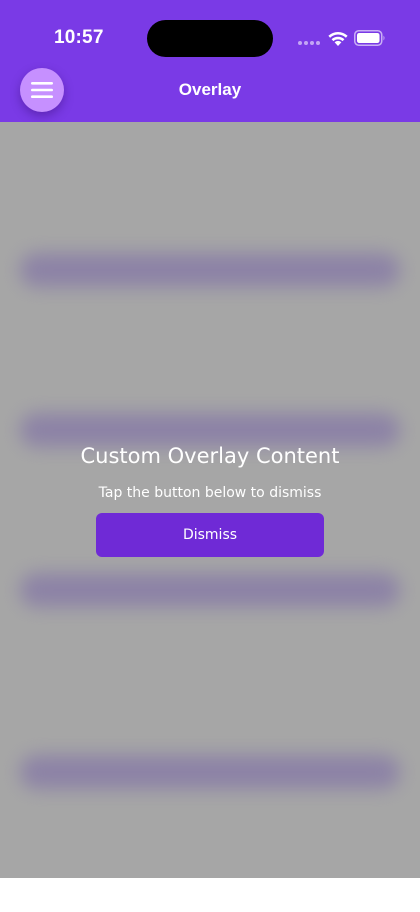  I want to click on bottom-safe-area, so click(210, 895).